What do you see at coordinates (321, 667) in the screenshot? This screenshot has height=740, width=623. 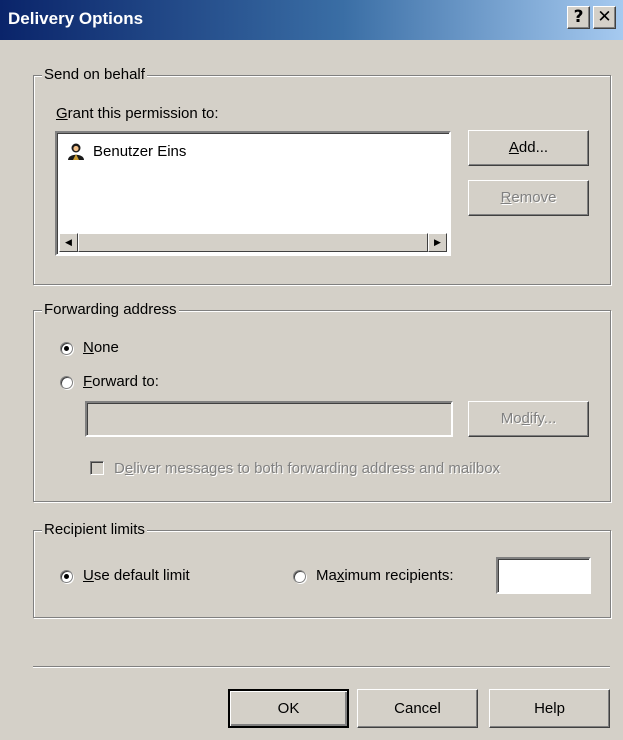 I see `footer-separator` at bounding box center [321, 667].